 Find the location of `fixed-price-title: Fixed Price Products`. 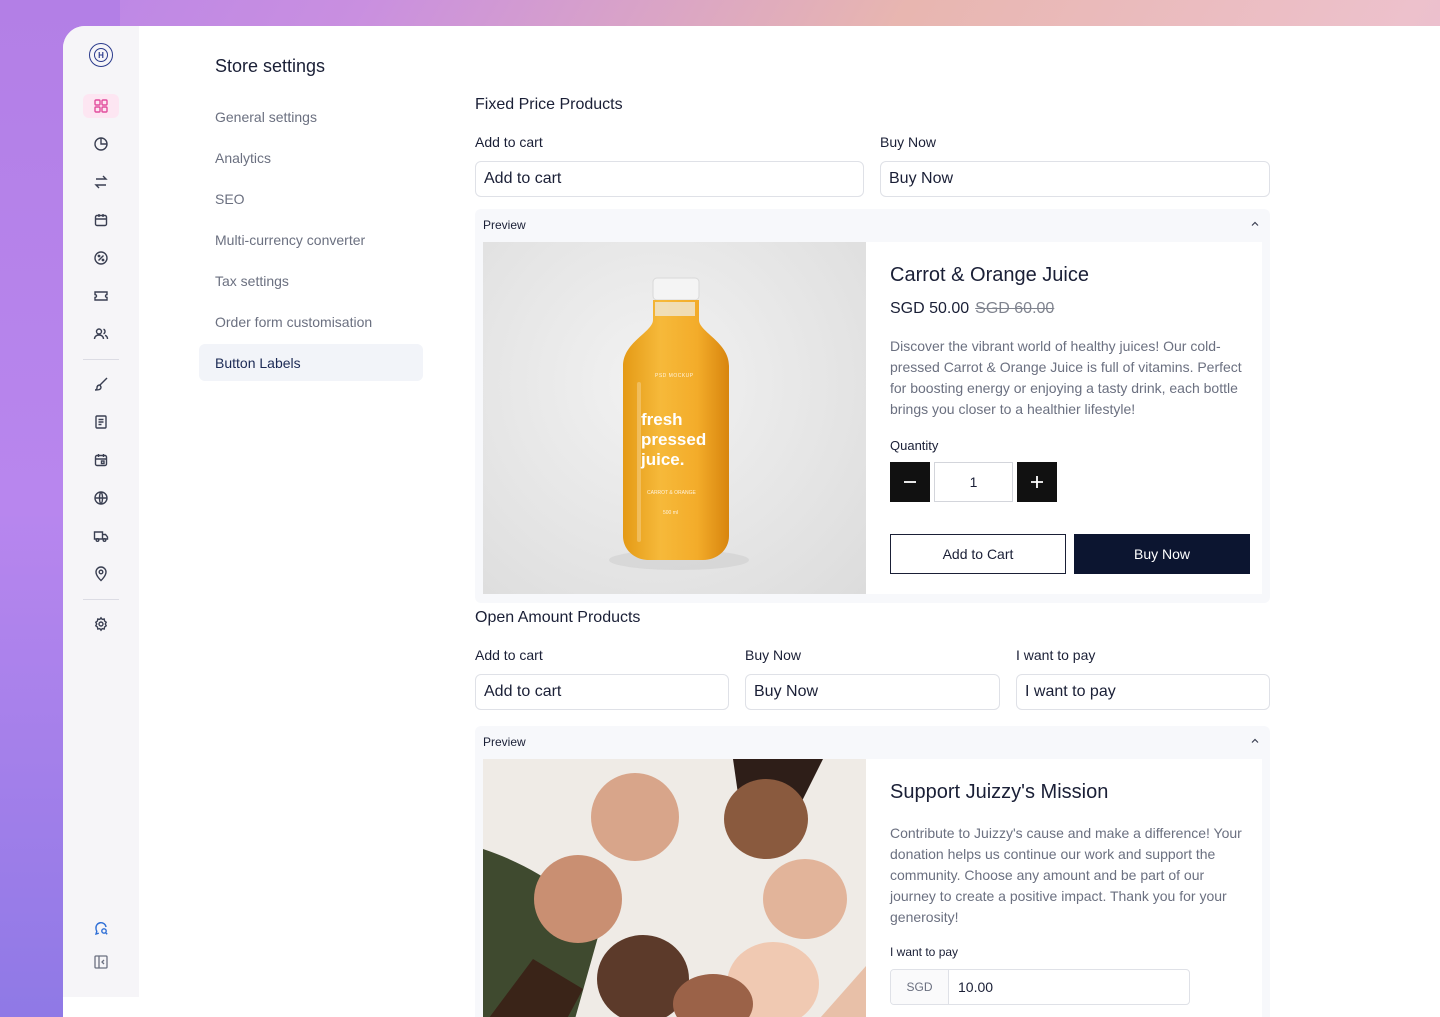

fixed-price-title: Fixed Price Products is located at coordinates (549, 104).